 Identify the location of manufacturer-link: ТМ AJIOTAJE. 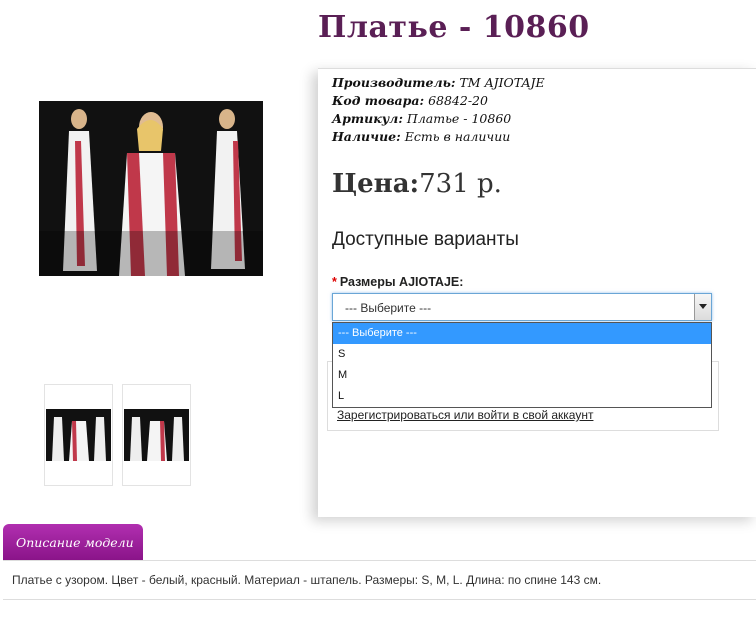
(501, 82).